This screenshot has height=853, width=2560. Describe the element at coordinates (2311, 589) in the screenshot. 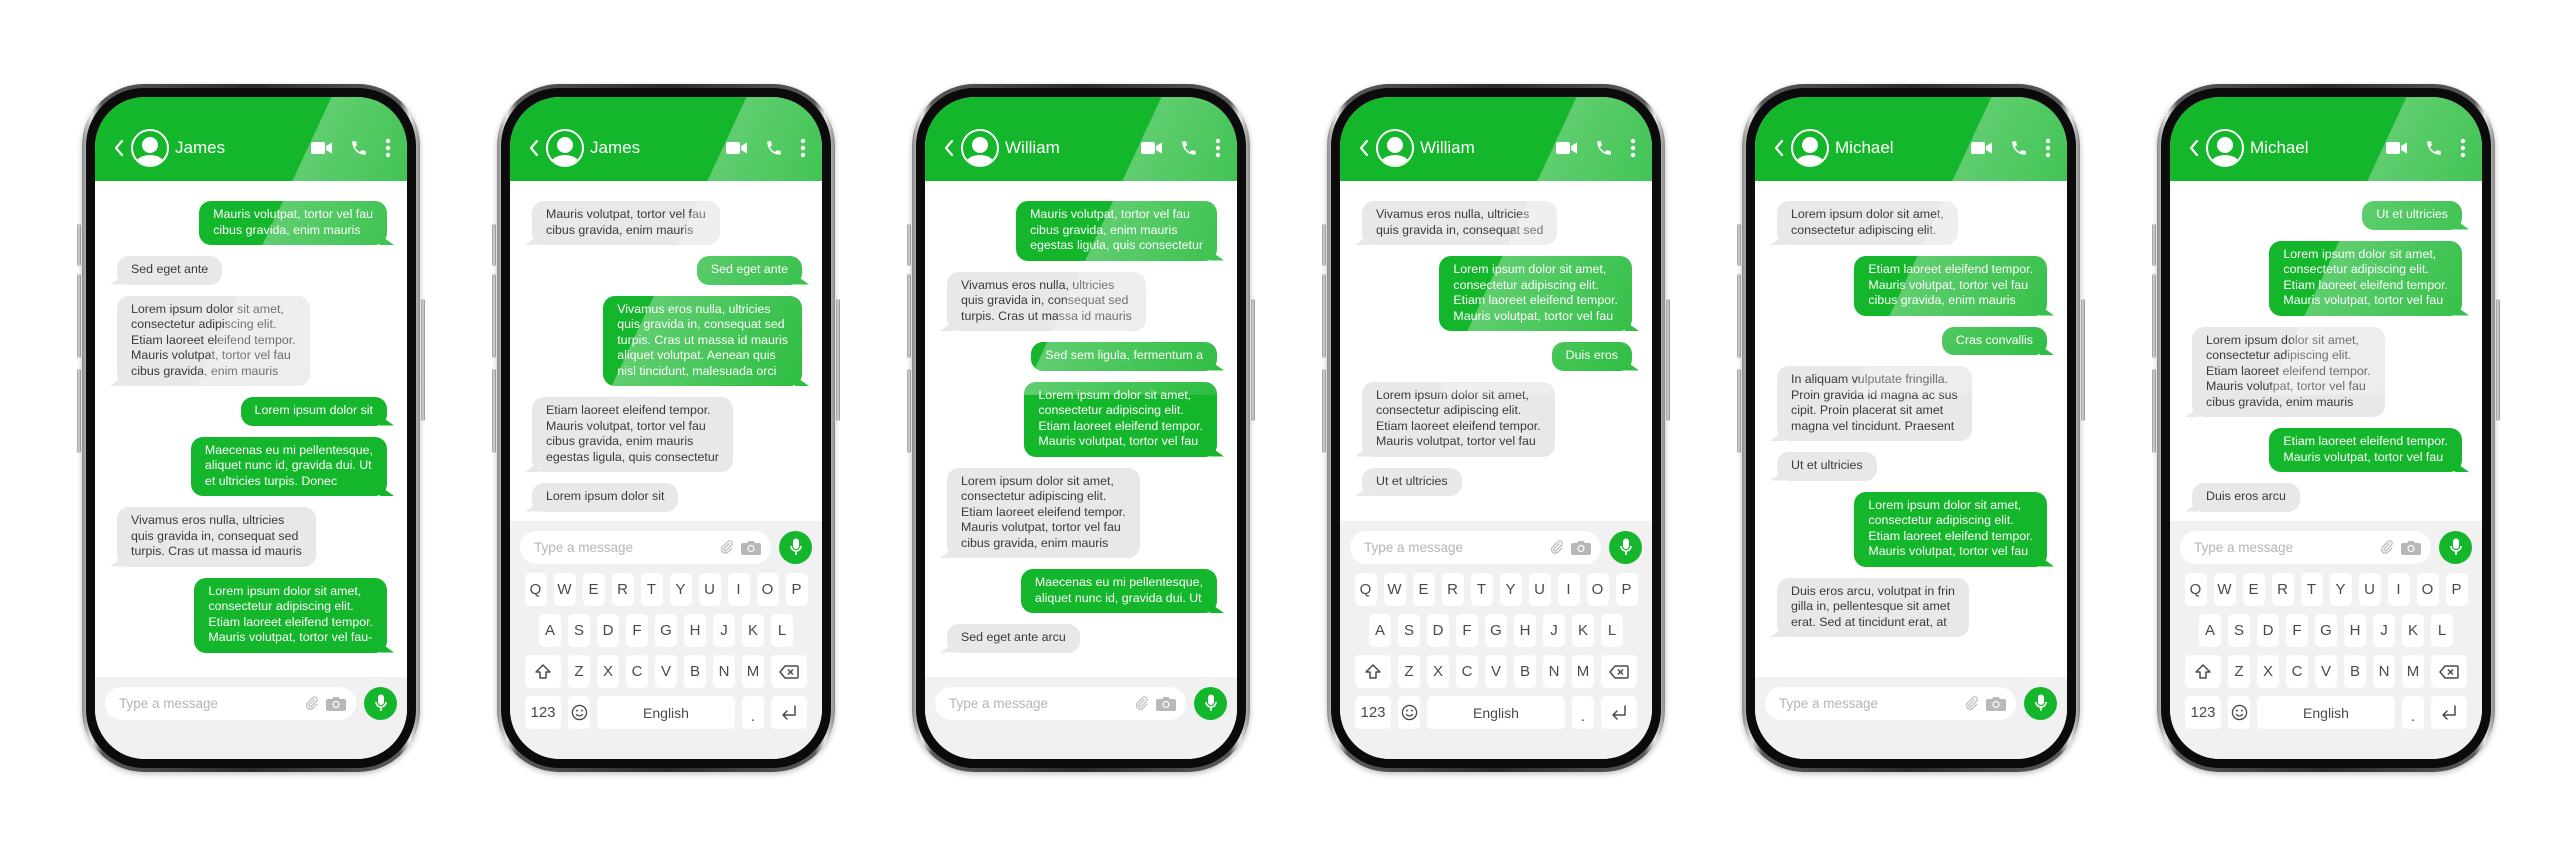

I see `key-t: T` at that location.